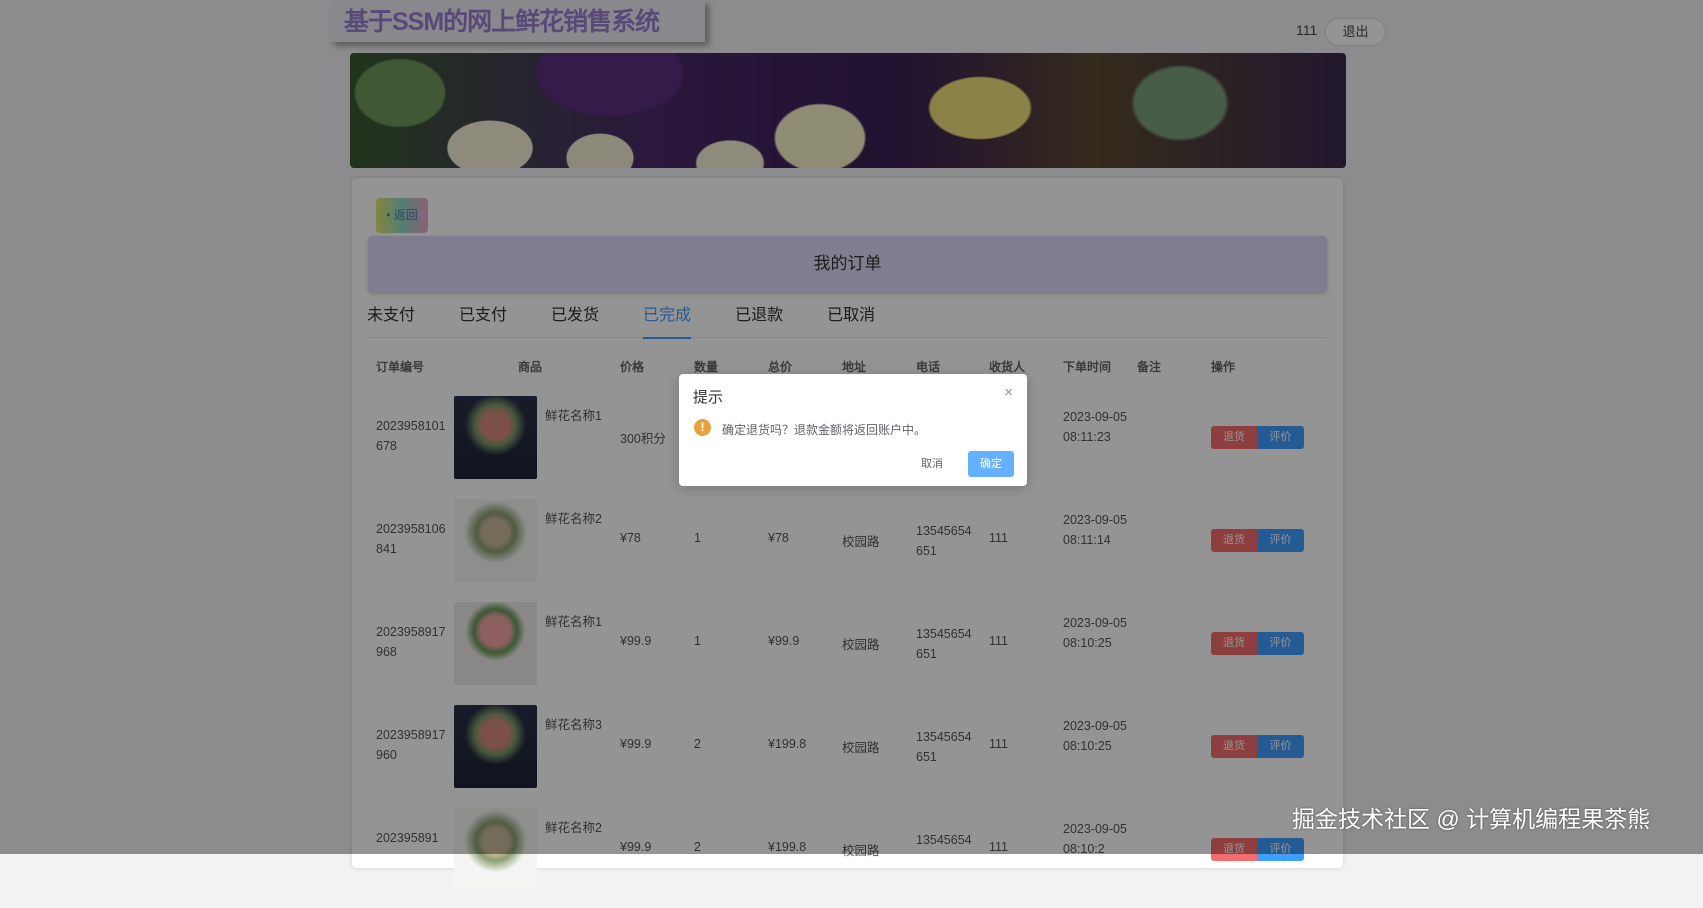  I want to click on close-icon: ×, so click(1008, 392).